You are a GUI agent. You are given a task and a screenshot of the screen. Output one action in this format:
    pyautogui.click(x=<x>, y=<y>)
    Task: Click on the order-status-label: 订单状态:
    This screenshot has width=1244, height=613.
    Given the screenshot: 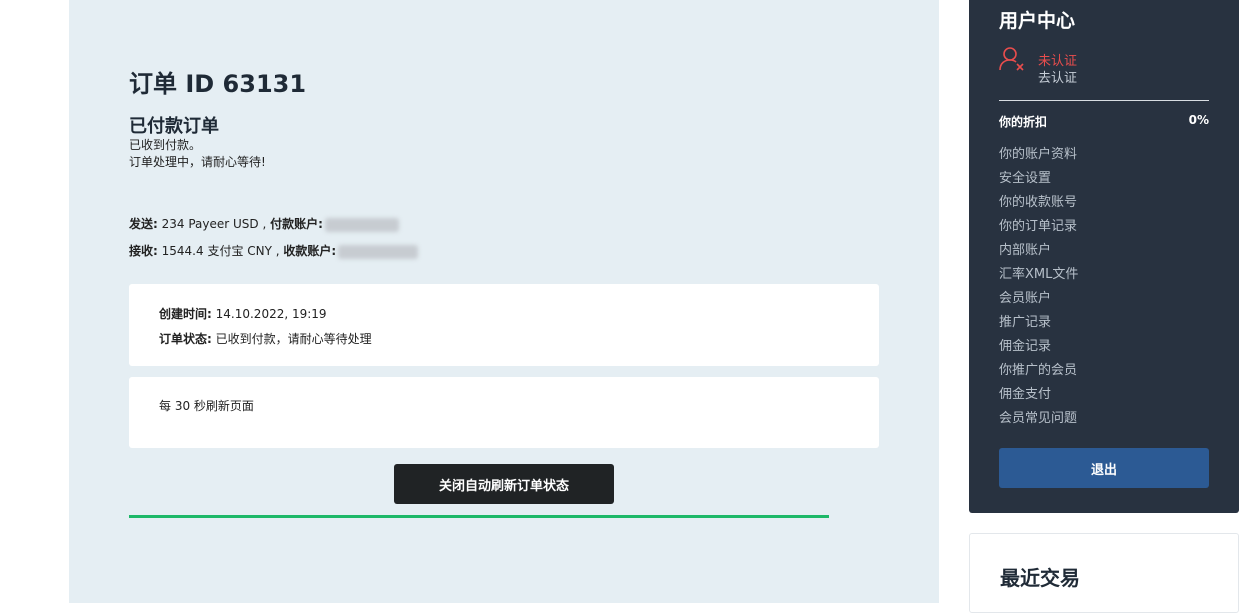 What is the action you would take?
    pyautogui.click(x=185, y=339)
    